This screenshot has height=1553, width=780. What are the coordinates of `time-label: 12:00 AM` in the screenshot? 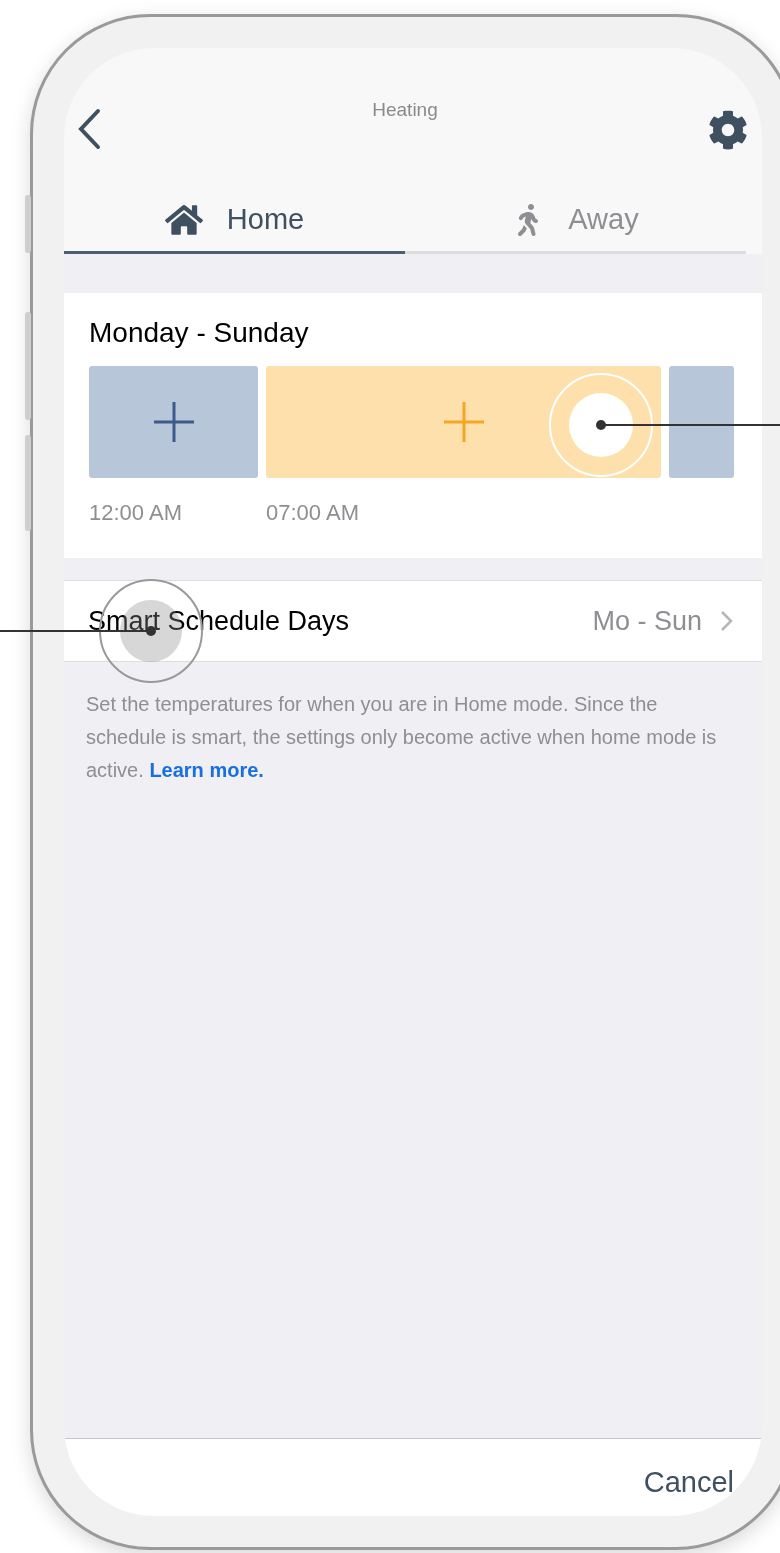 It's located at (136, 513).